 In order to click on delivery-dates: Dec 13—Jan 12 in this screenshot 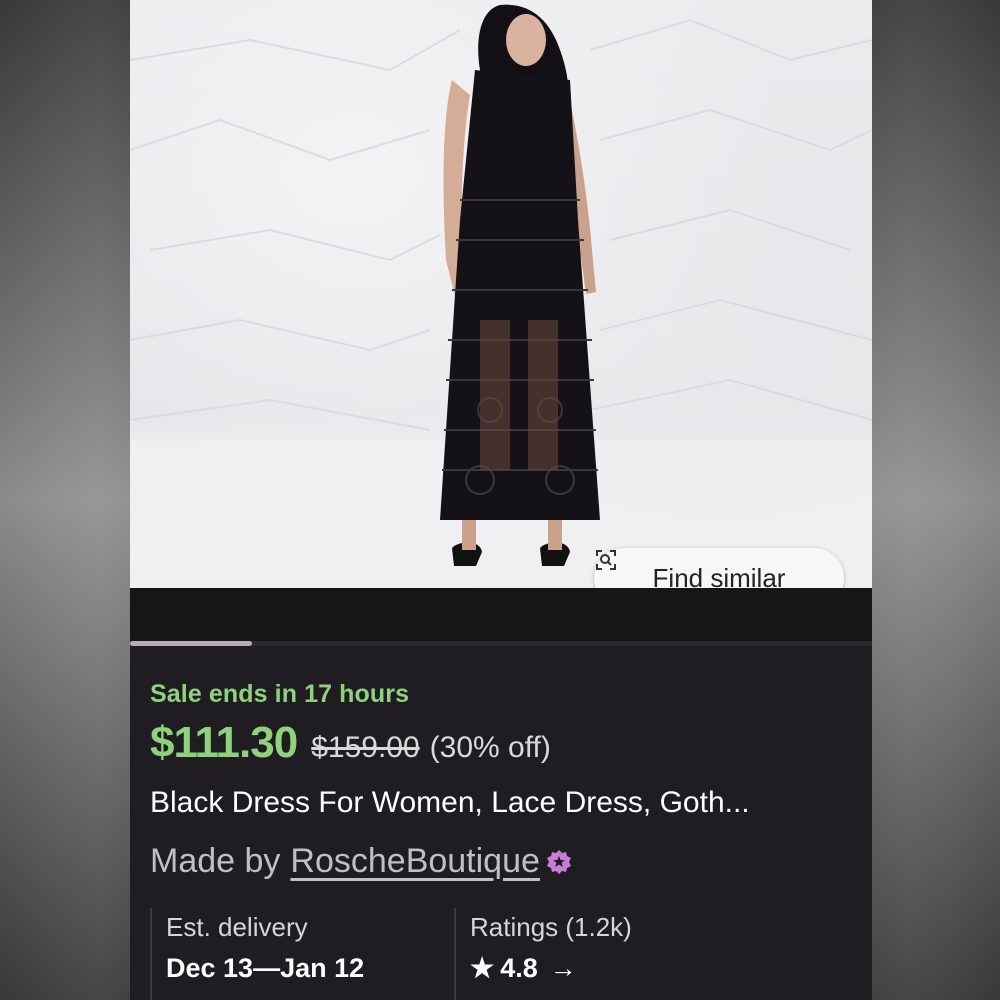, I will do `click(265, 968)`.